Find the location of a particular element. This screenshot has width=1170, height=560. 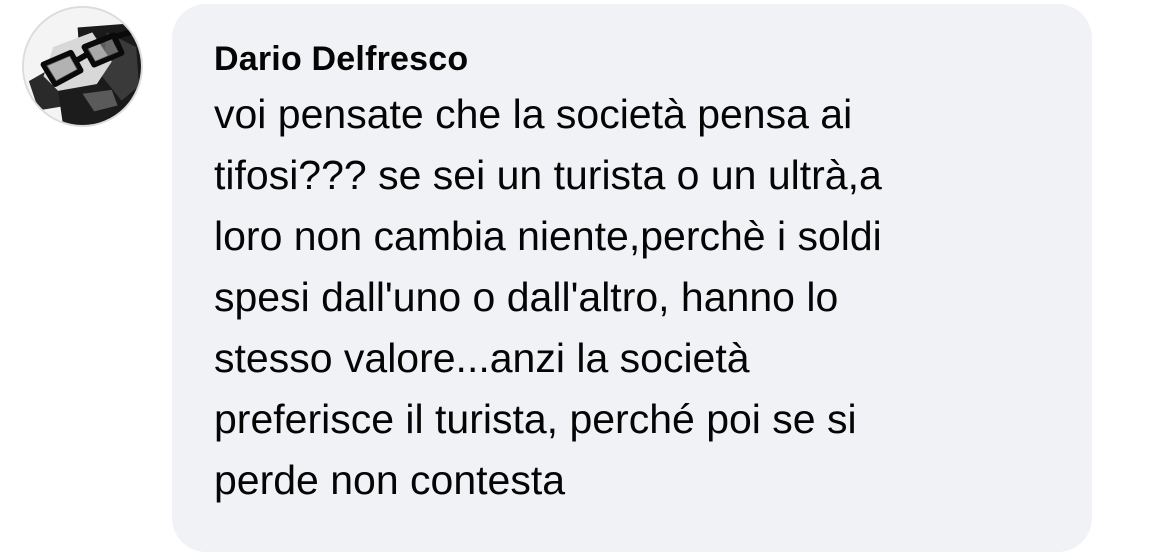

comment-text-line: spesi dall'uno o dall'altro, hanno lo is located at coordinates (526, 297).